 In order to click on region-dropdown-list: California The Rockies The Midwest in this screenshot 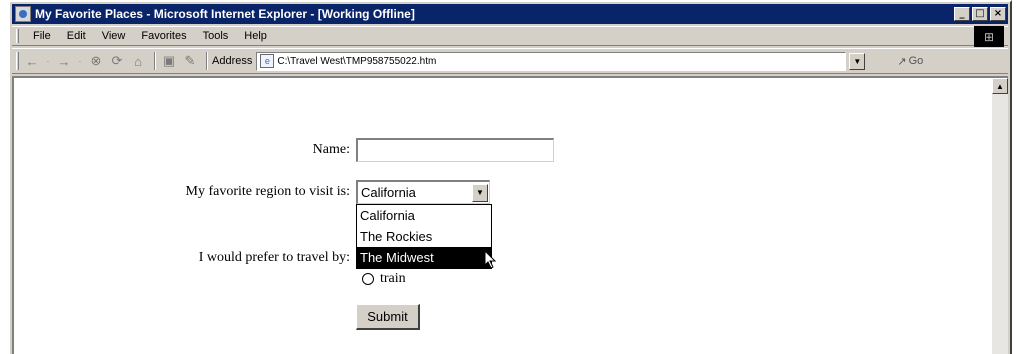, I will do `click(424, 236)`.